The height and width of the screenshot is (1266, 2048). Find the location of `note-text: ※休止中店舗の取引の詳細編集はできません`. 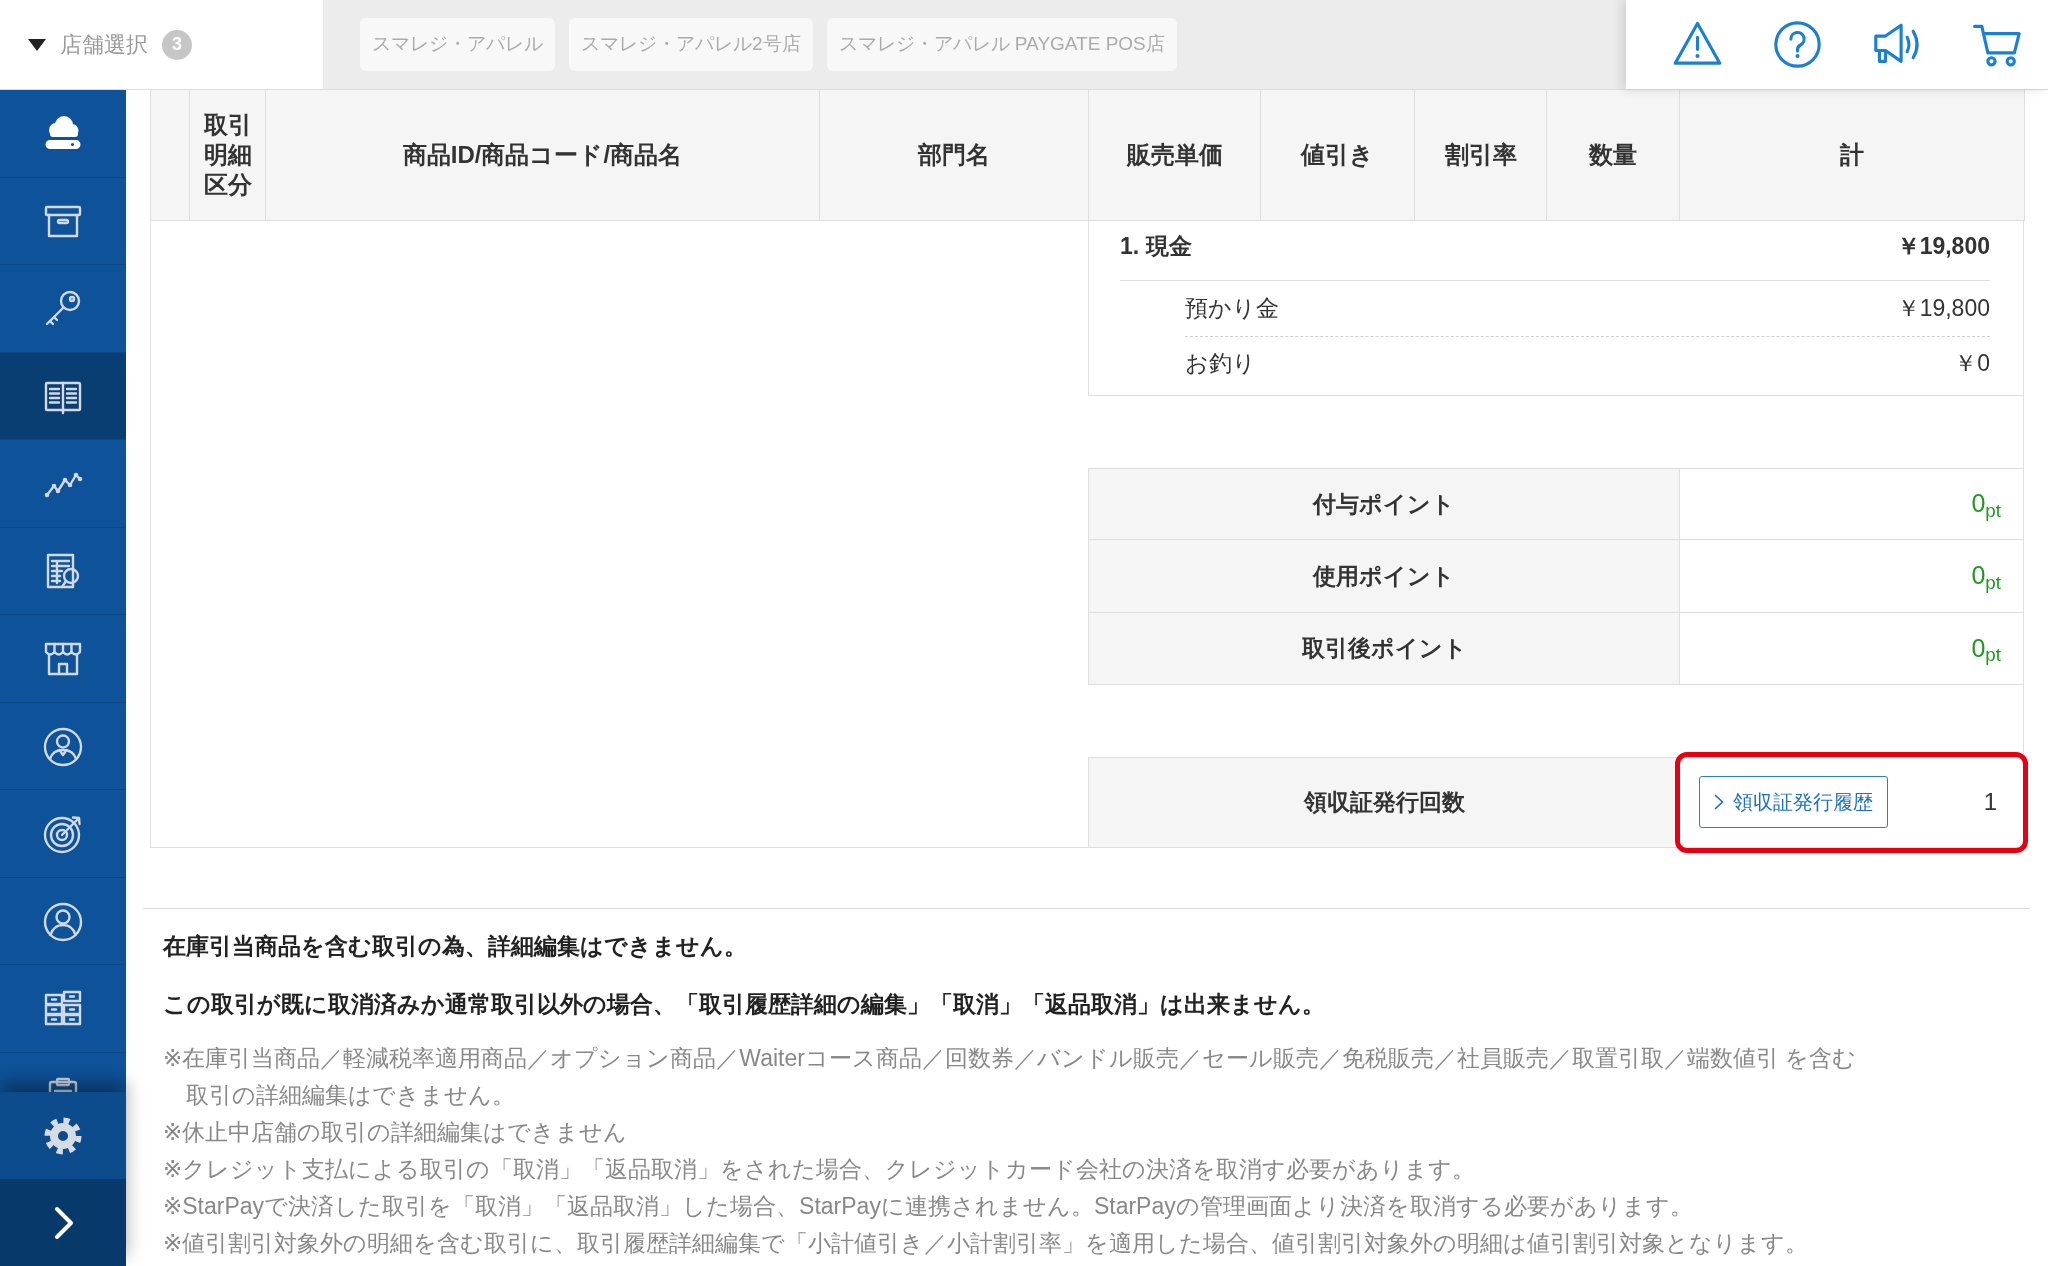

note-text: ※休止中店舗の取引の詳細編集はできません is located at coordinates (396, 1132).